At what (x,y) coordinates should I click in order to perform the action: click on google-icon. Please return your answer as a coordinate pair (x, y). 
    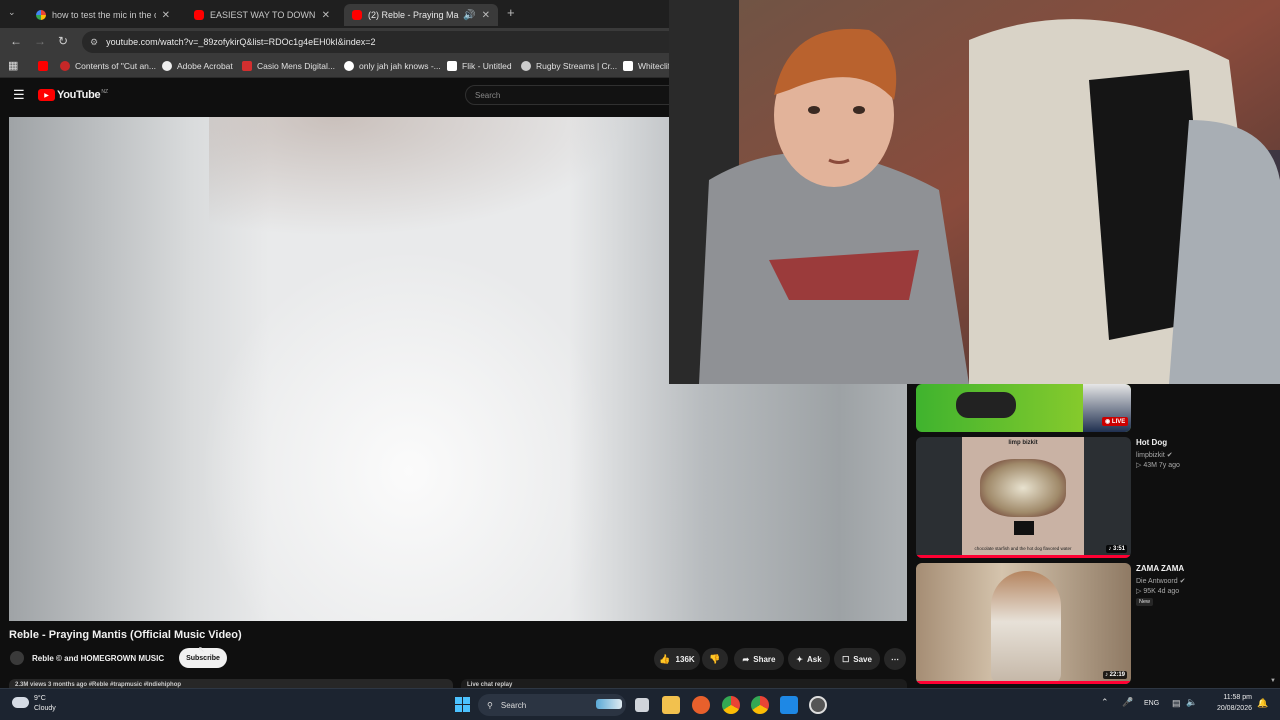
    Looking at the image, I should click on (349, 66).